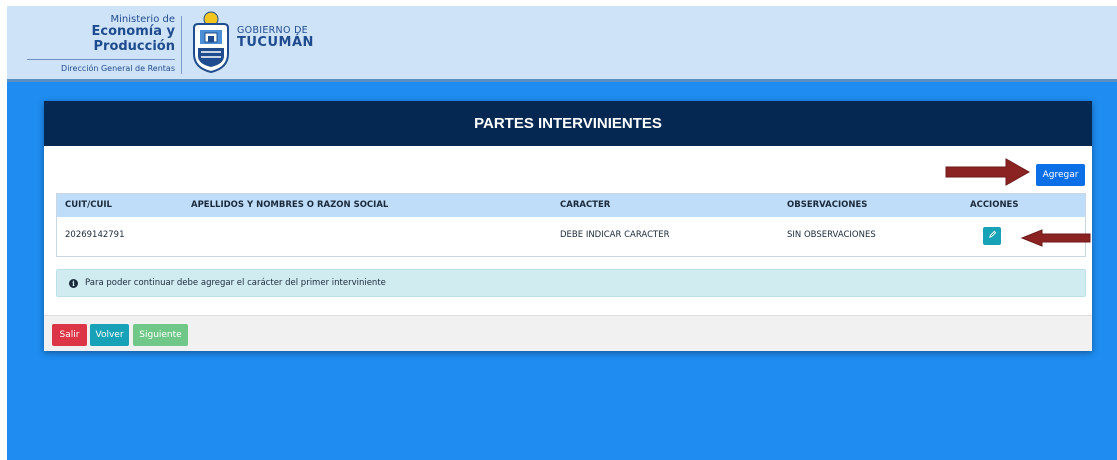 This screenshot has height=460, width=1117. I want to click on tucuman-seal-icon, so click(211, 42).